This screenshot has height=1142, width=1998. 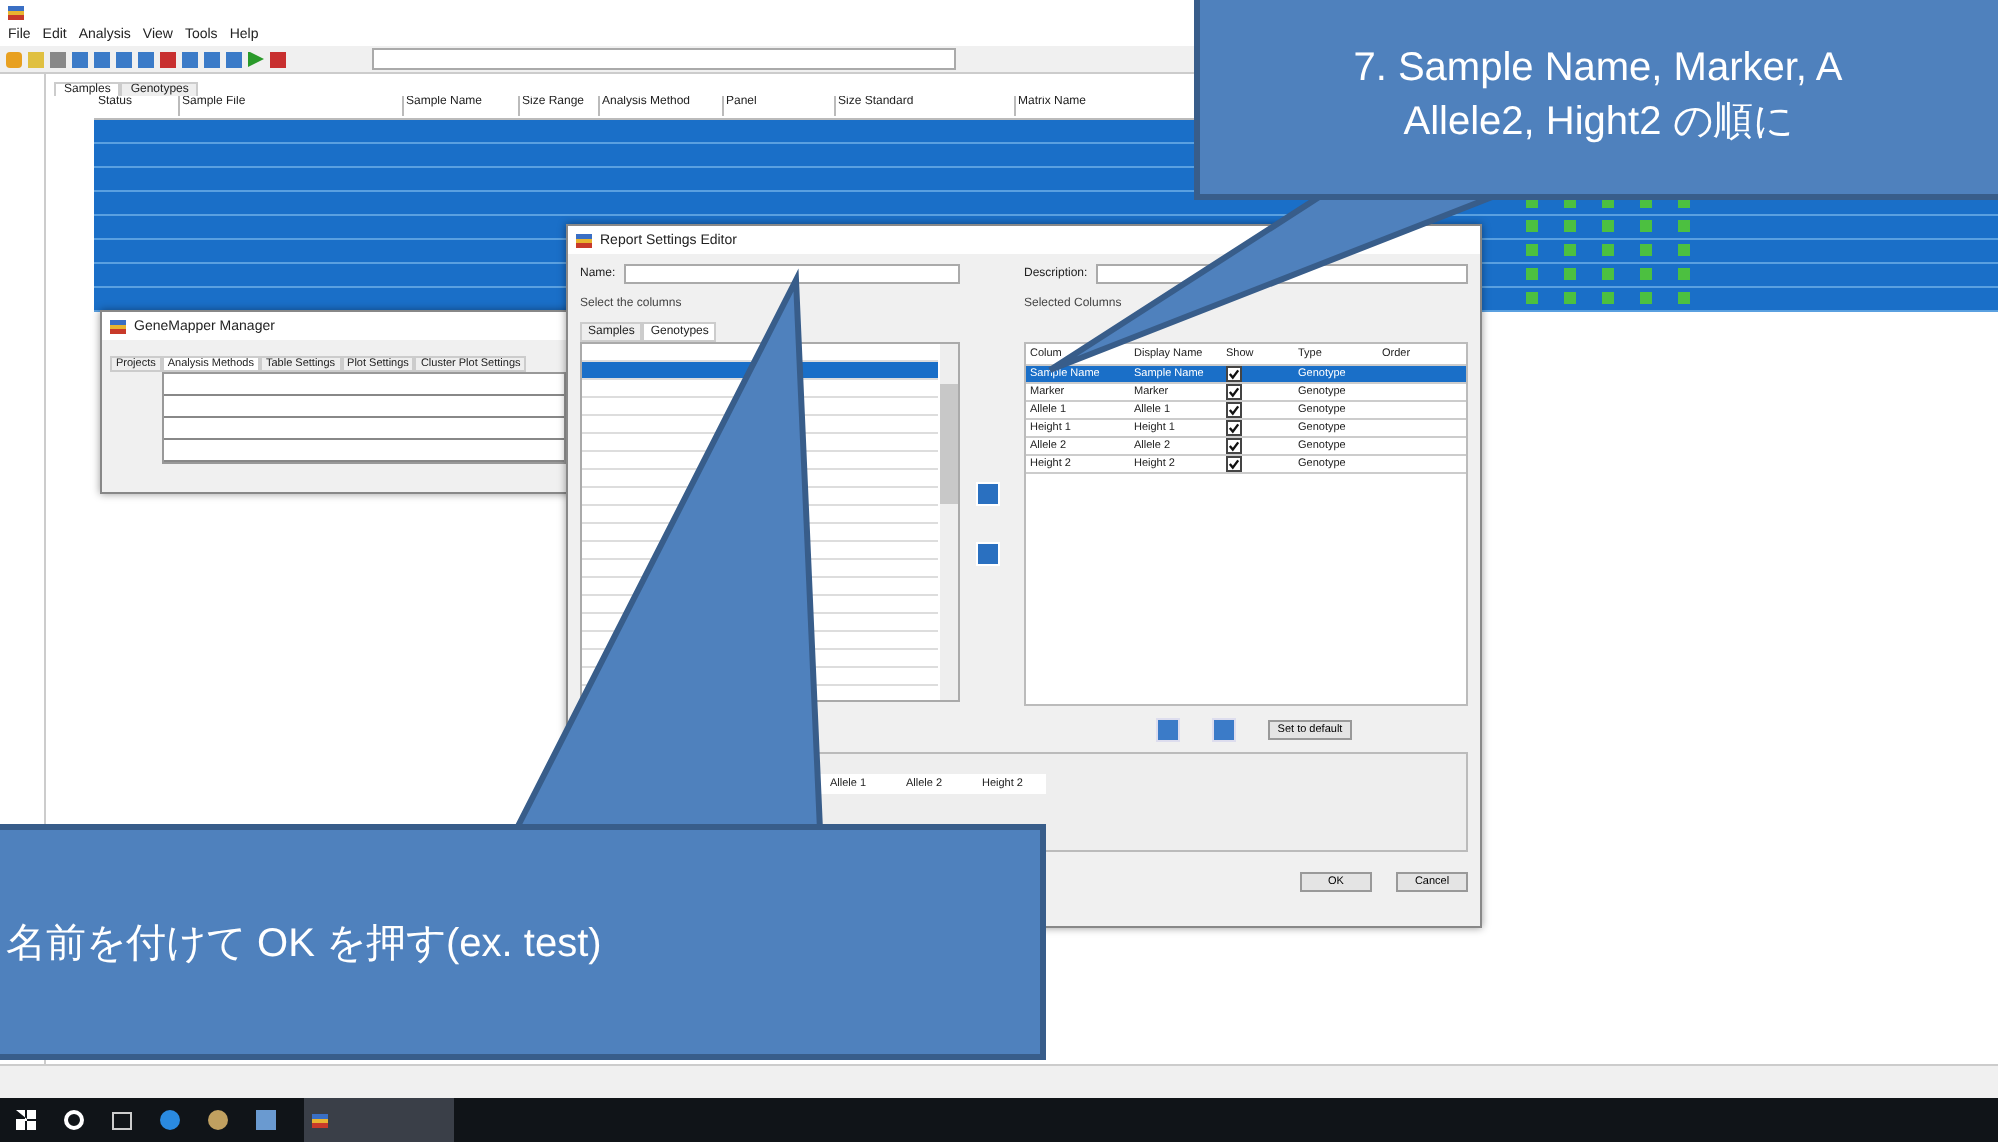 I want to click on callout-text: Allele2, Hight2 の順に, so click(x=1598, y=123).